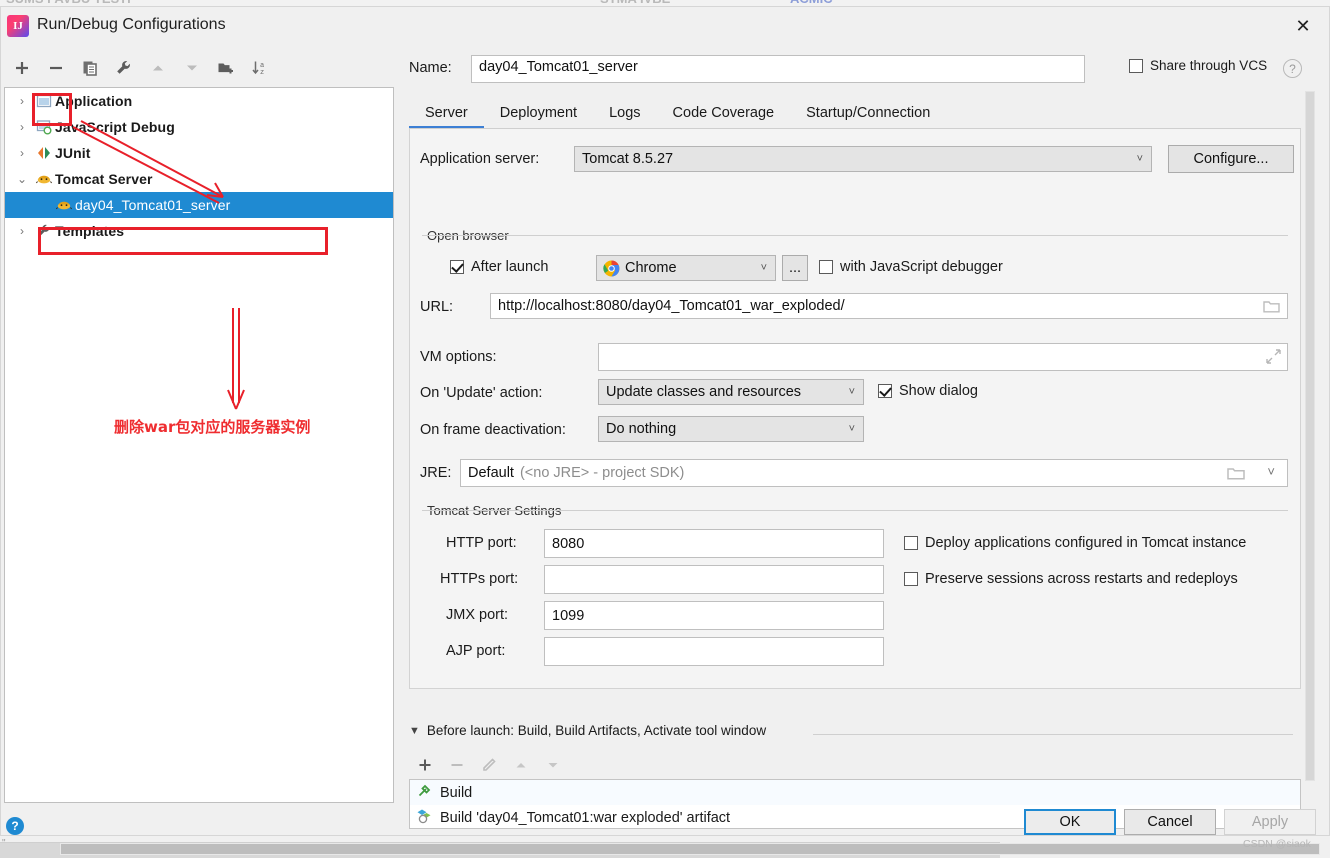 The height and width of the screenshot is (858, 1330). I want to click on tree-item-day04-tomcat01-server: day04_Tomcat01_server, so click(199, 205).